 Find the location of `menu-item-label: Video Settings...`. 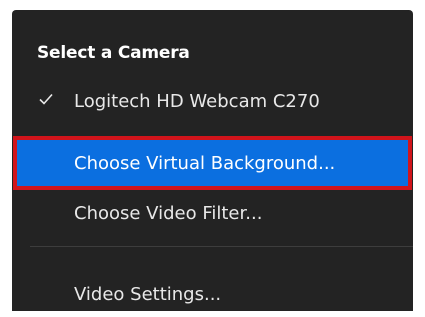

menu-item-label: Video Settings... is located at coordinates (148, 294).